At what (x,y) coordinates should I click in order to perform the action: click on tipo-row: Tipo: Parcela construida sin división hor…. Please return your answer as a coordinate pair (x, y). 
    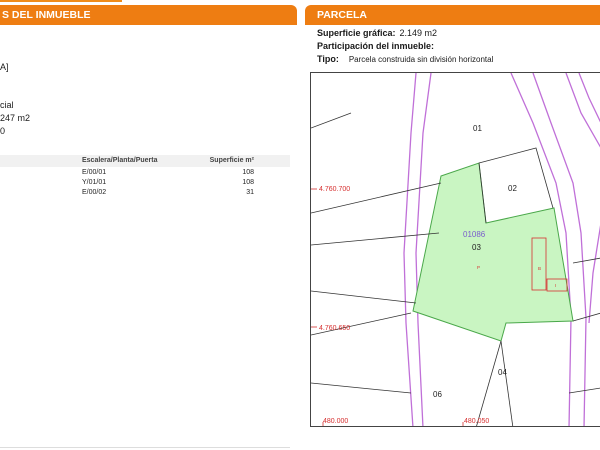
    Looking at the image, I should click on (405, 59).